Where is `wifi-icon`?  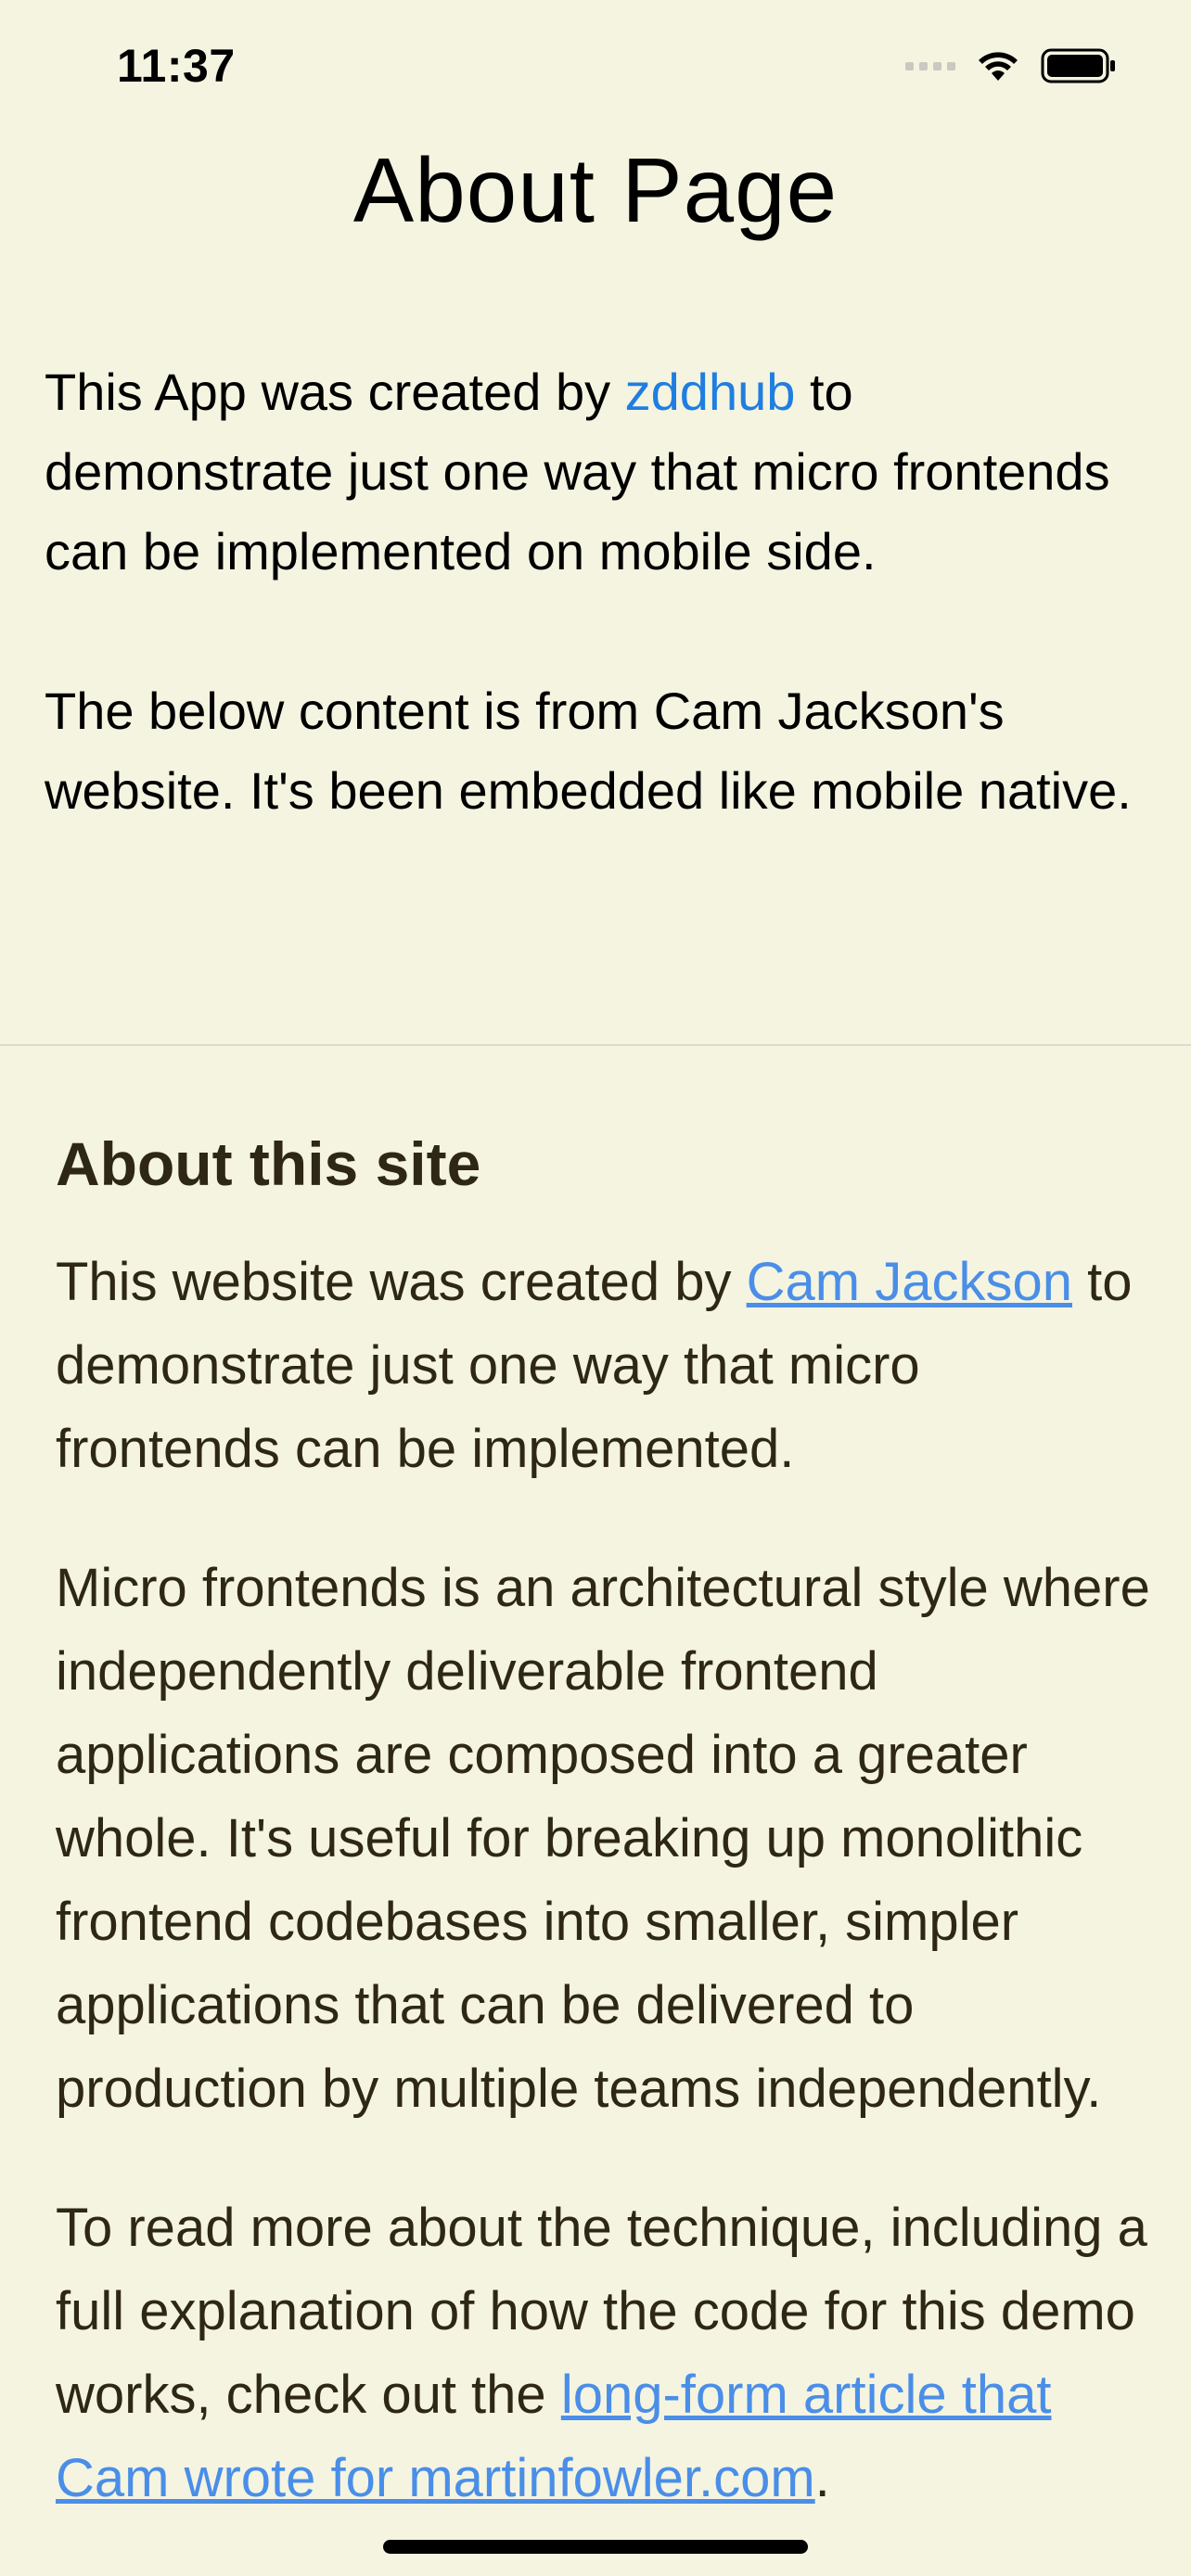
wifi-icon is located at coordinates (999, 66).